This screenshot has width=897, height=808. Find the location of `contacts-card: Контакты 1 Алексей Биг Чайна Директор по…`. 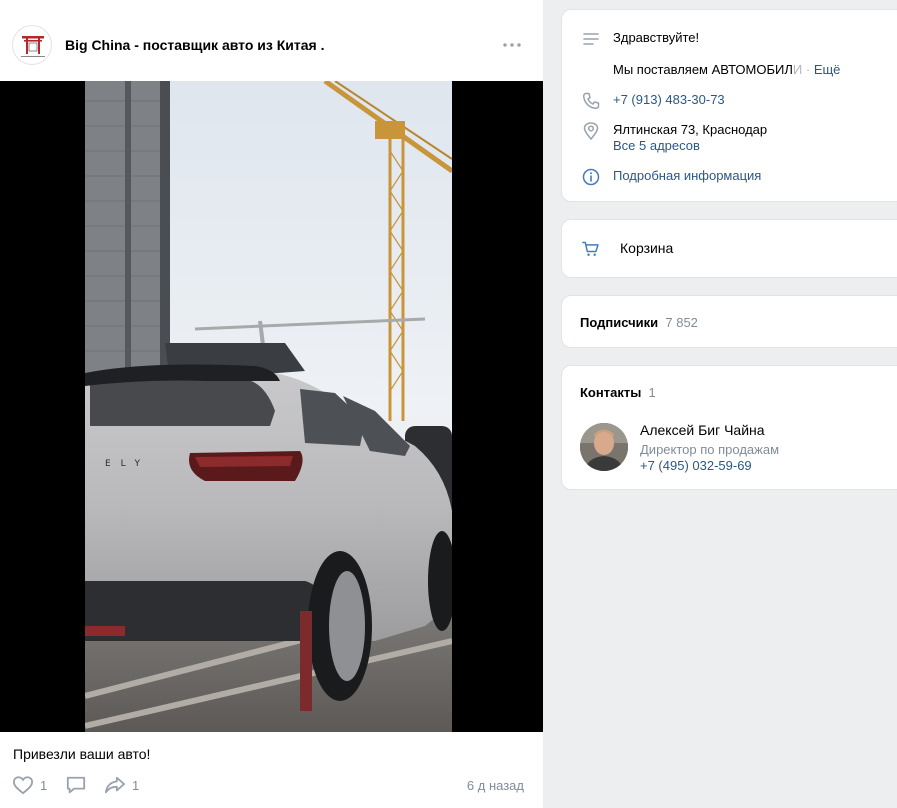

contacts-card: Контакты 1 Алексей Биг Чайна Директор по… is located at coordinates (729, 427).